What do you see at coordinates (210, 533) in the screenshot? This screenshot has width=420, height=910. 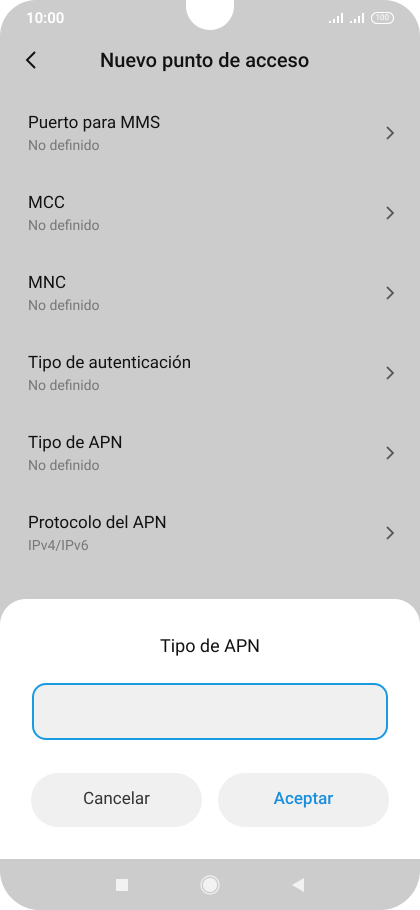 I see `settings-row: Protocolo del APN IPv4/IPv6` at bounding box center [210, 533].